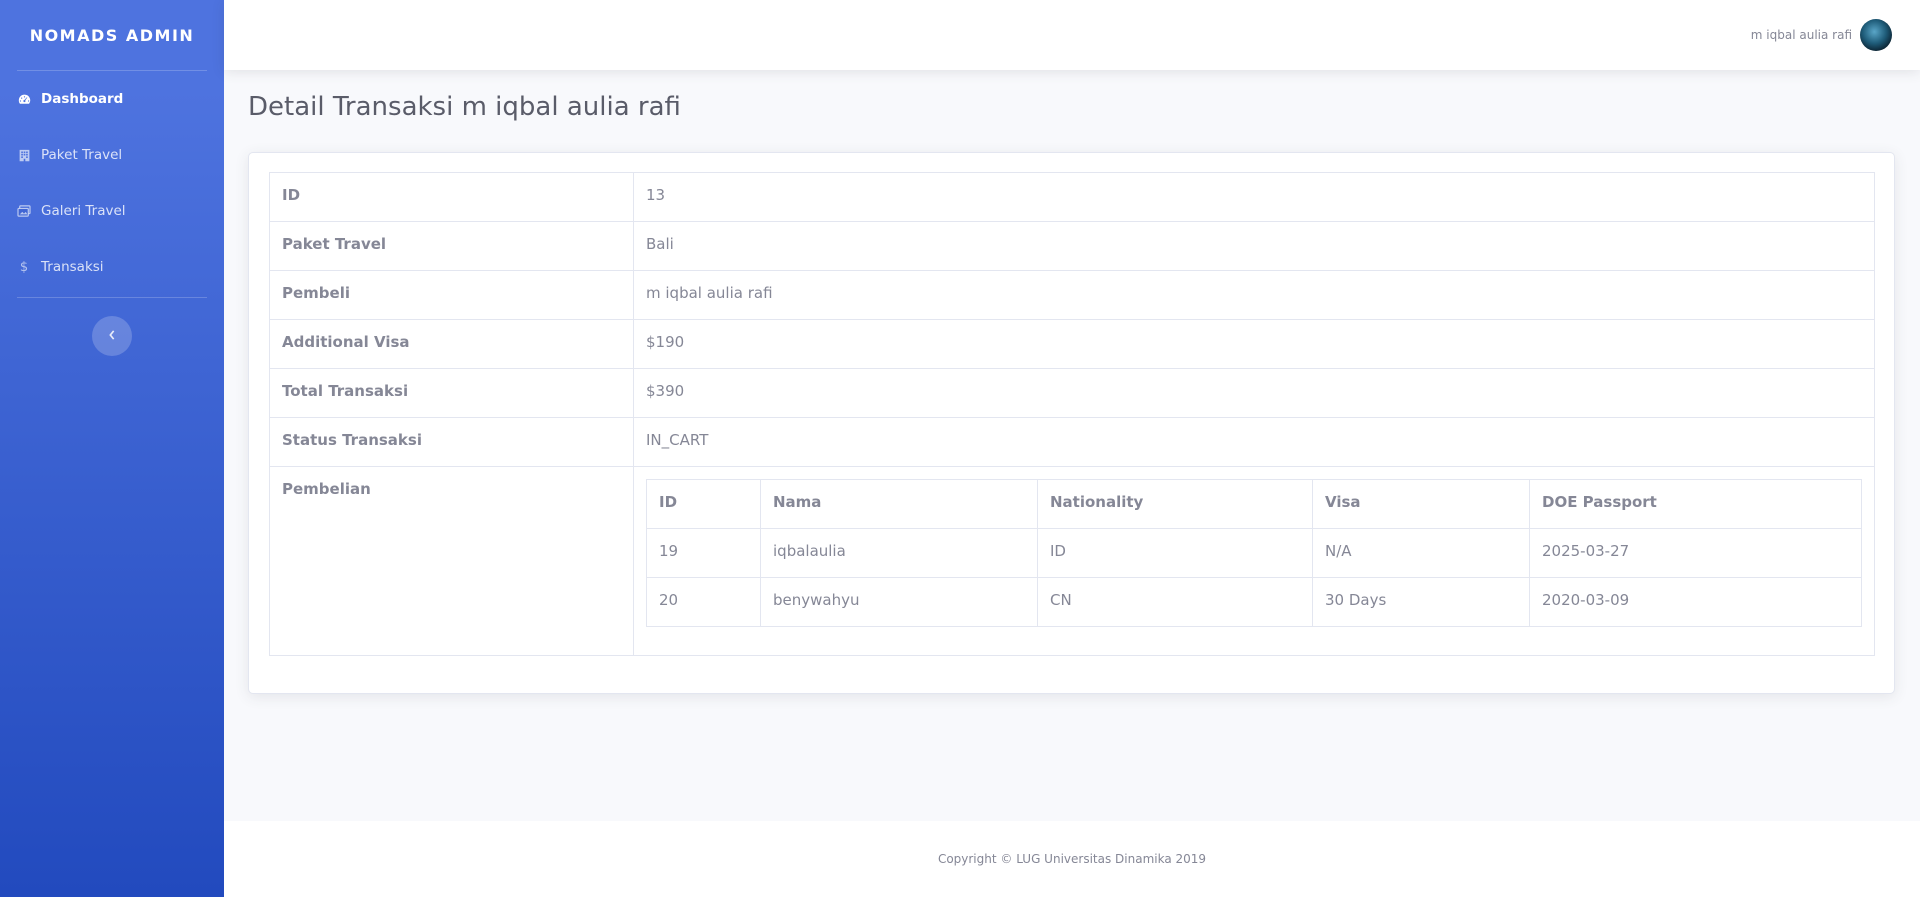 The image size is (1920, 897). Describe the element at coordinates (112, 267) in the screenshot. I see `sidebar-item-transaksi: $ Transaksi` at that location.